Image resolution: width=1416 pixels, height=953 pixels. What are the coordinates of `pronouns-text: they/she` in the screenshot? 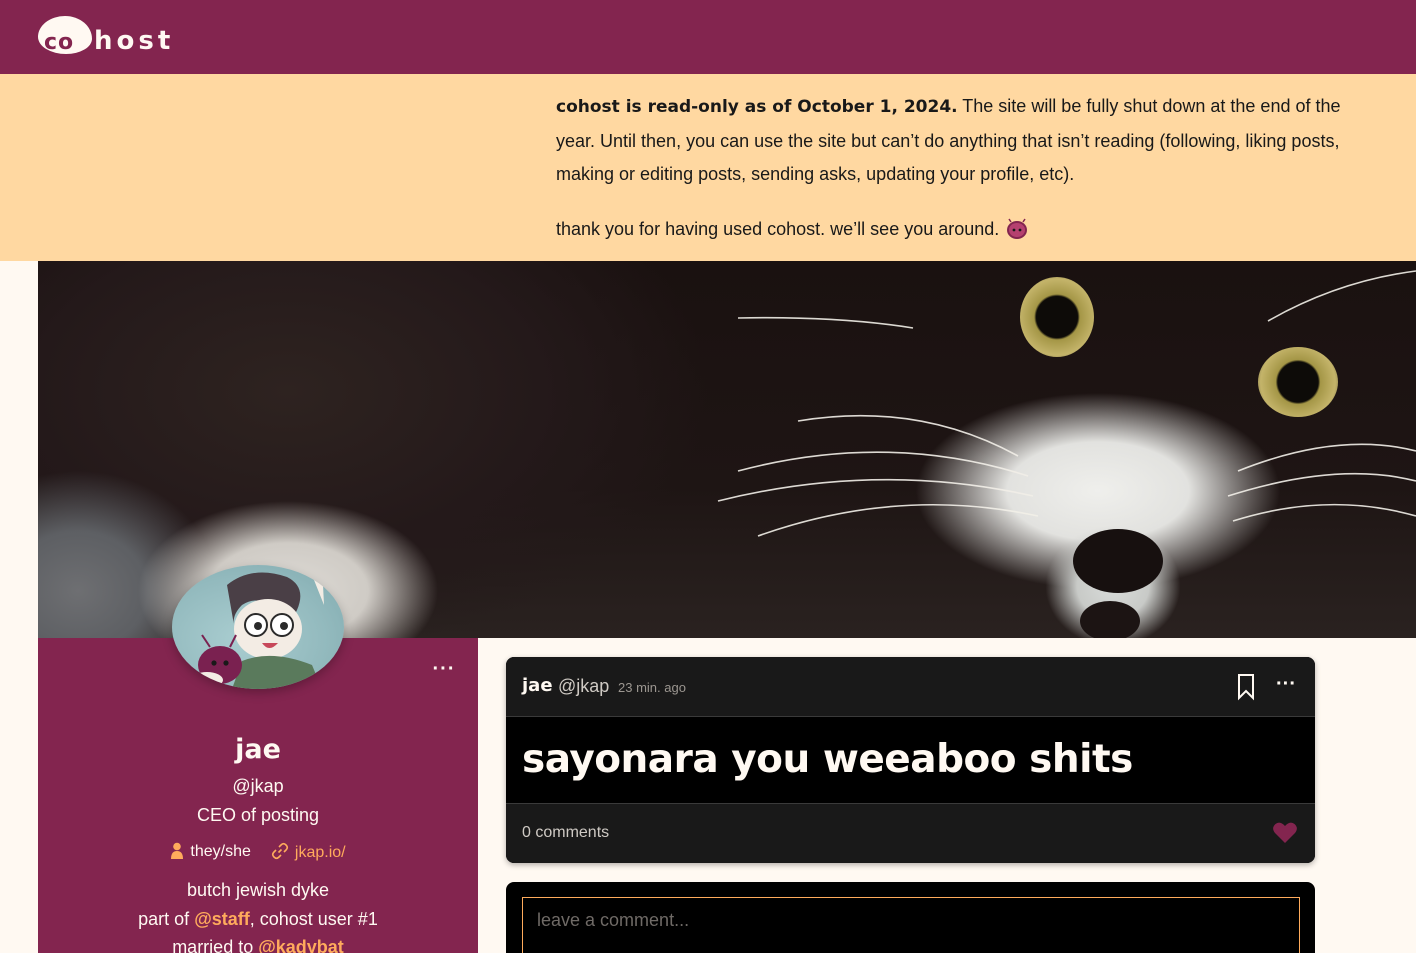 It's located at (220, 851).